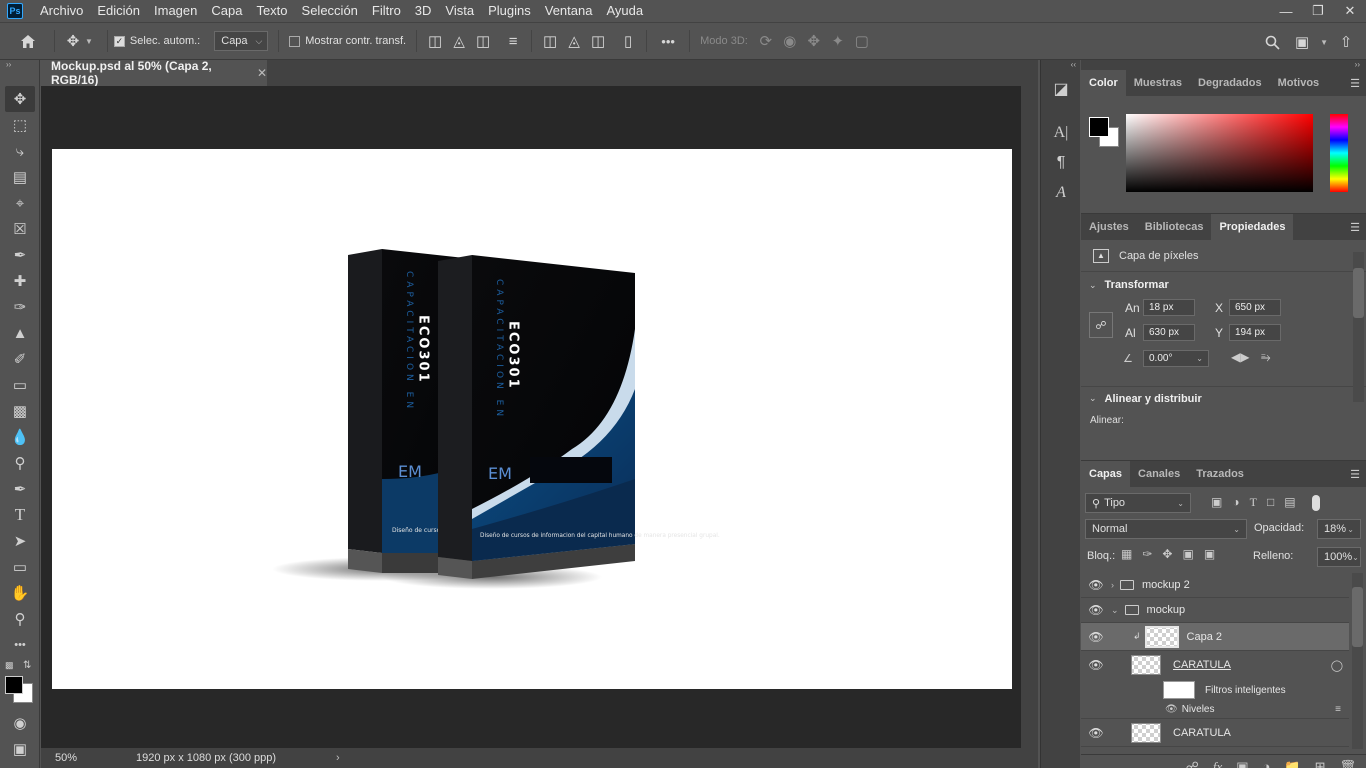 This screenshot has width=1366, height=768. Describe the element at coordinates (574, 41) in the screenshot. I see `align-vertical-centers-icon: ◬` at that location.